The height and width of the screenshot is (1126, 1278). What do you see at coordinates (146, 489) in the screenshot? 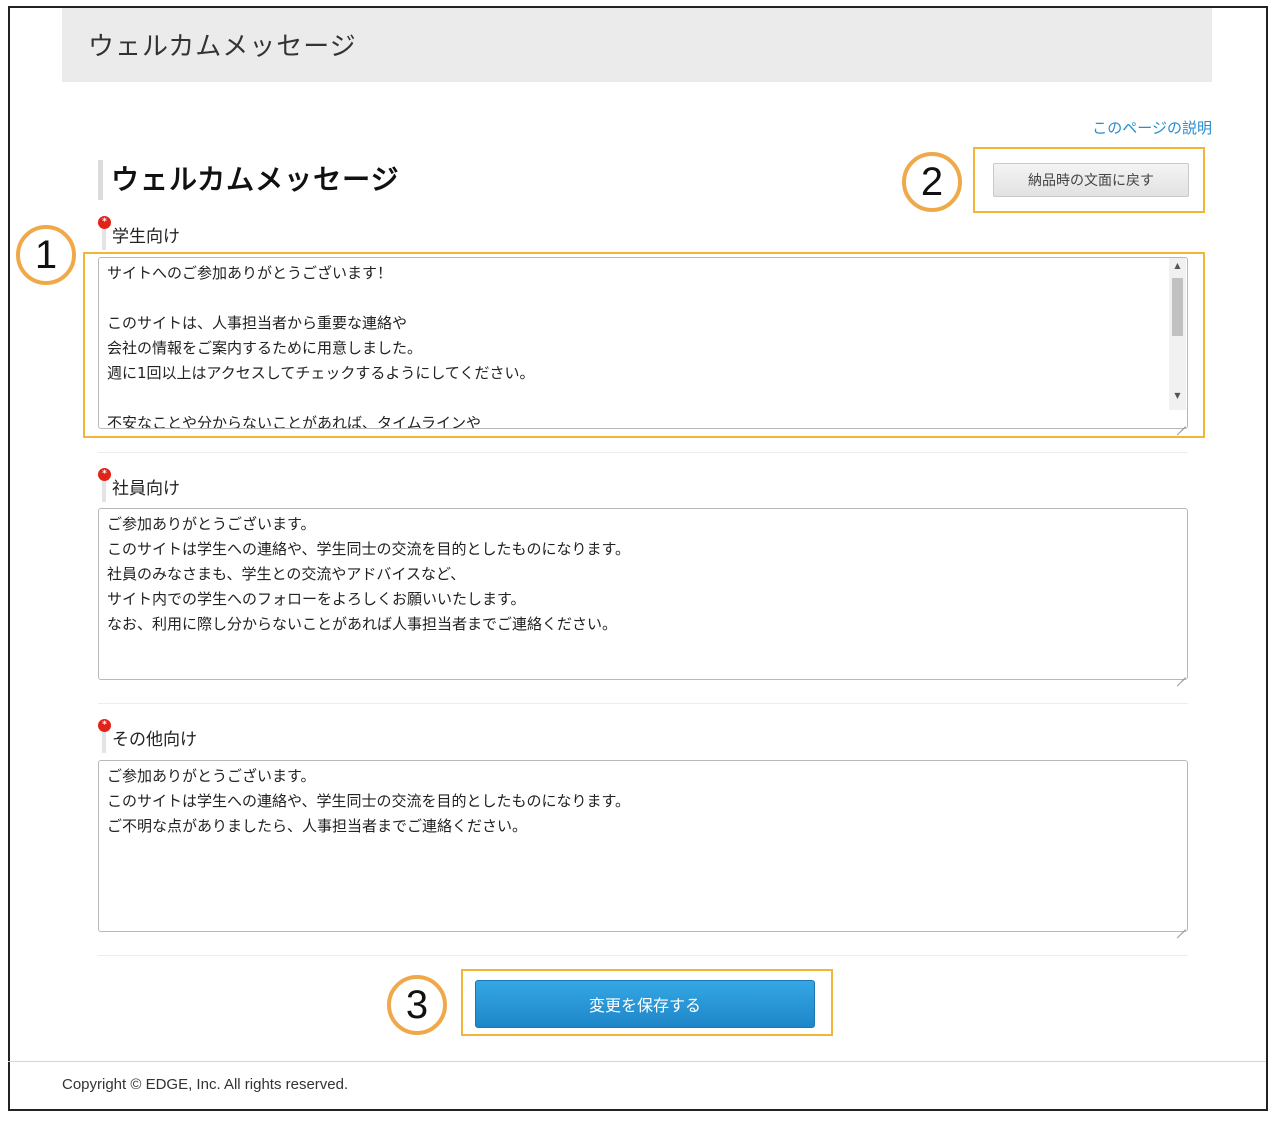
I see `field-label-employee-text: 社員向け` at bounding box center [146, 489].